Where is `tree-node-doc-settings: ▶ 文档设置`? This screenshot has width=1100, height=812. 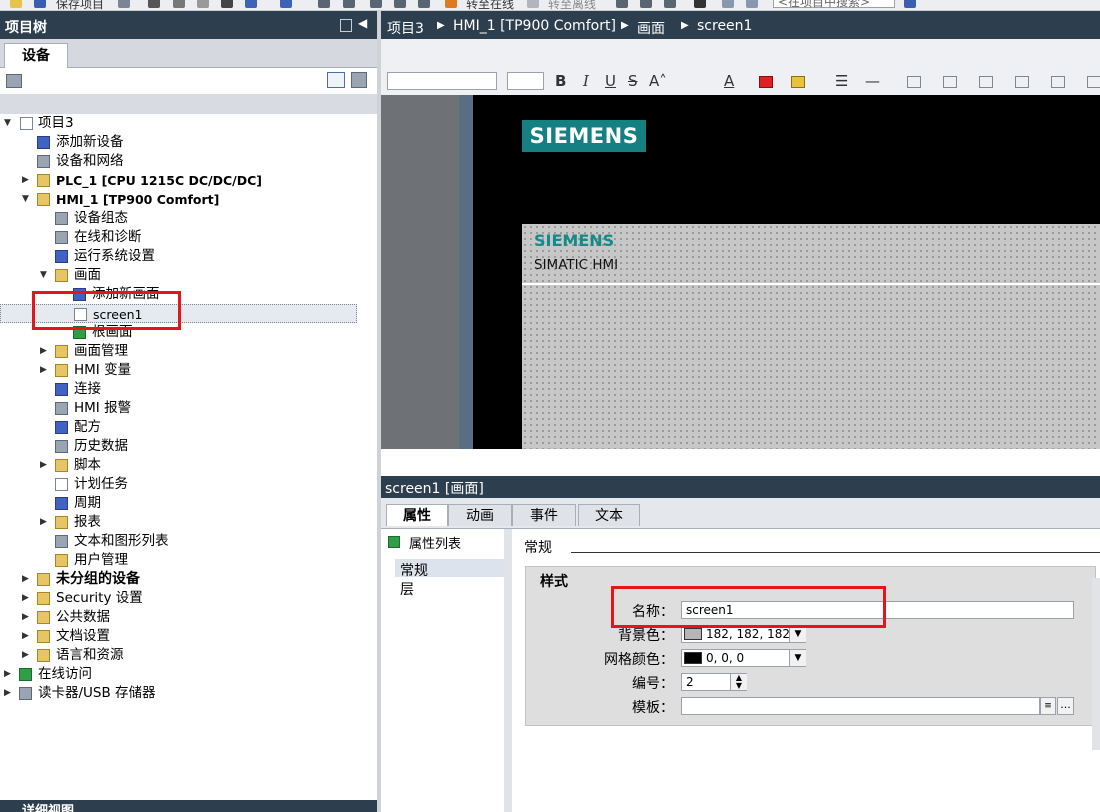 tree-node-doc-settings: ▶ 文档设置 is located at coordinates (188, 636).